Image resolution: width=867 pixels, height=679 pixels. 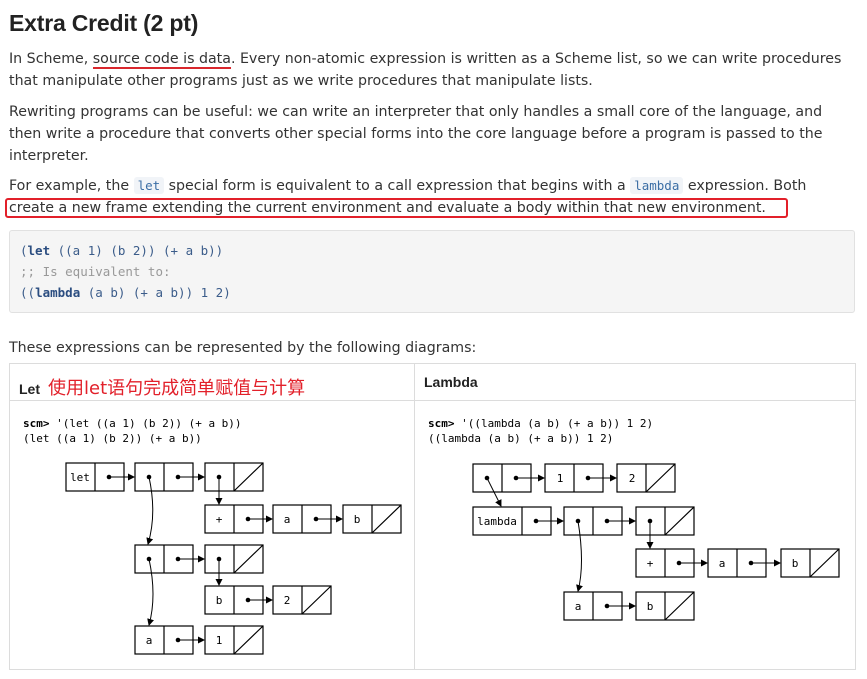 What do you see at coordinates (104, 23) in the screenshot?
I see `page-title: Extra Credit (2 pt)` at bounding box center [104, 23].